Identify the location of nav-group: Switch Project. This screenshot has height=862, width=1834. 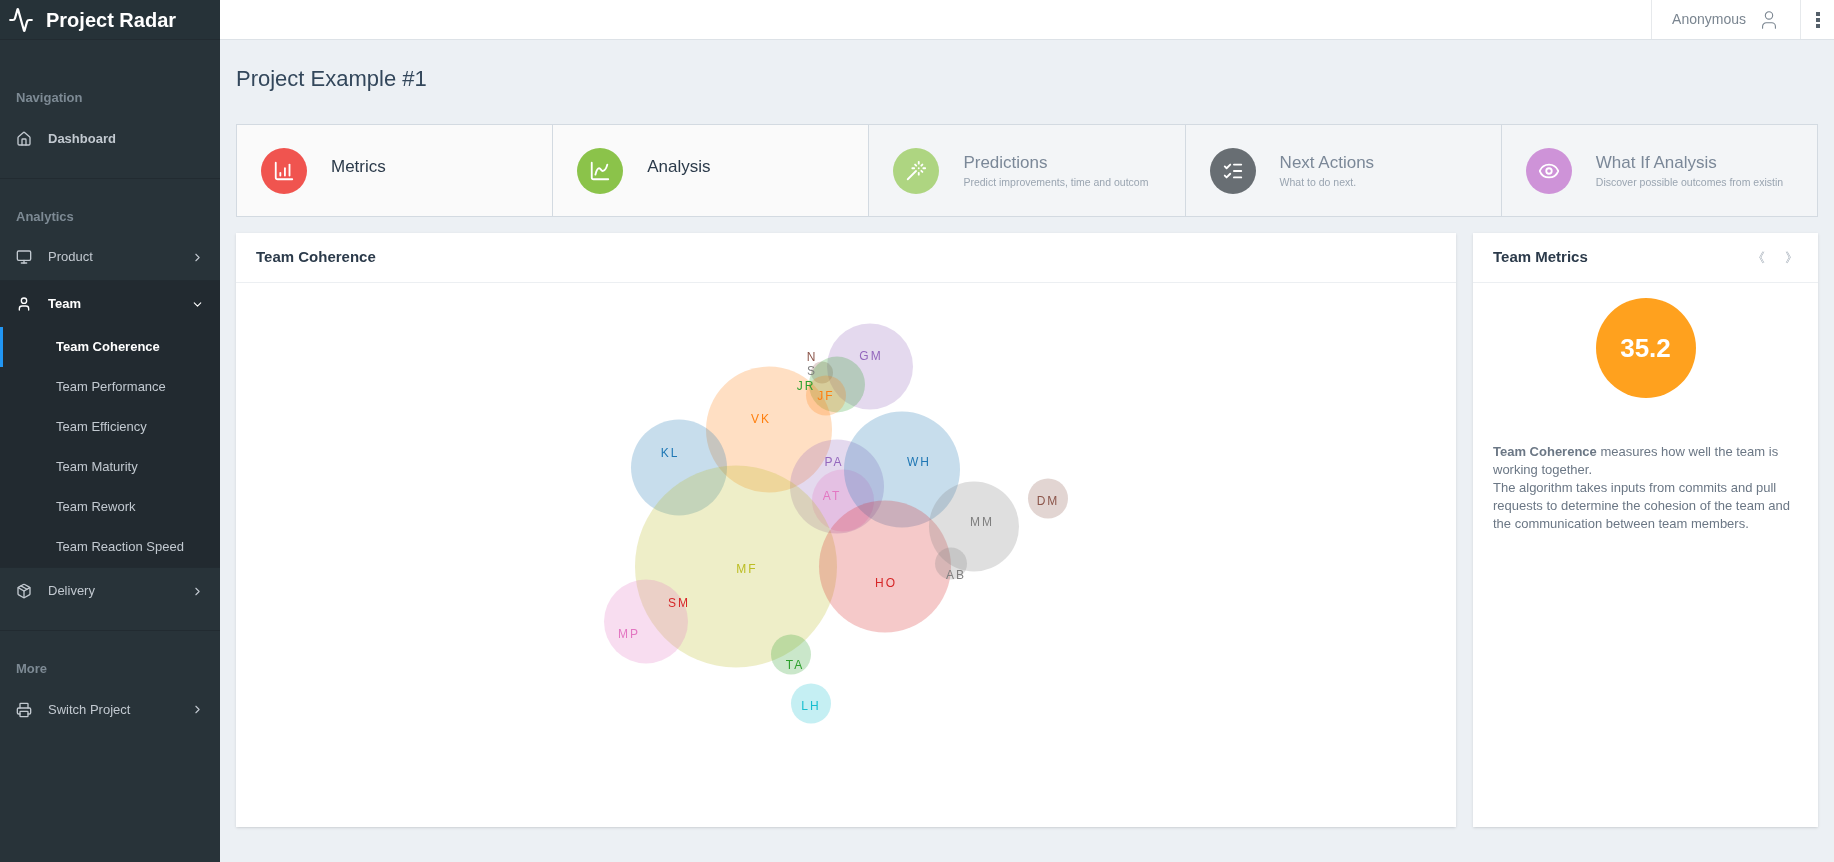
(110, 709).